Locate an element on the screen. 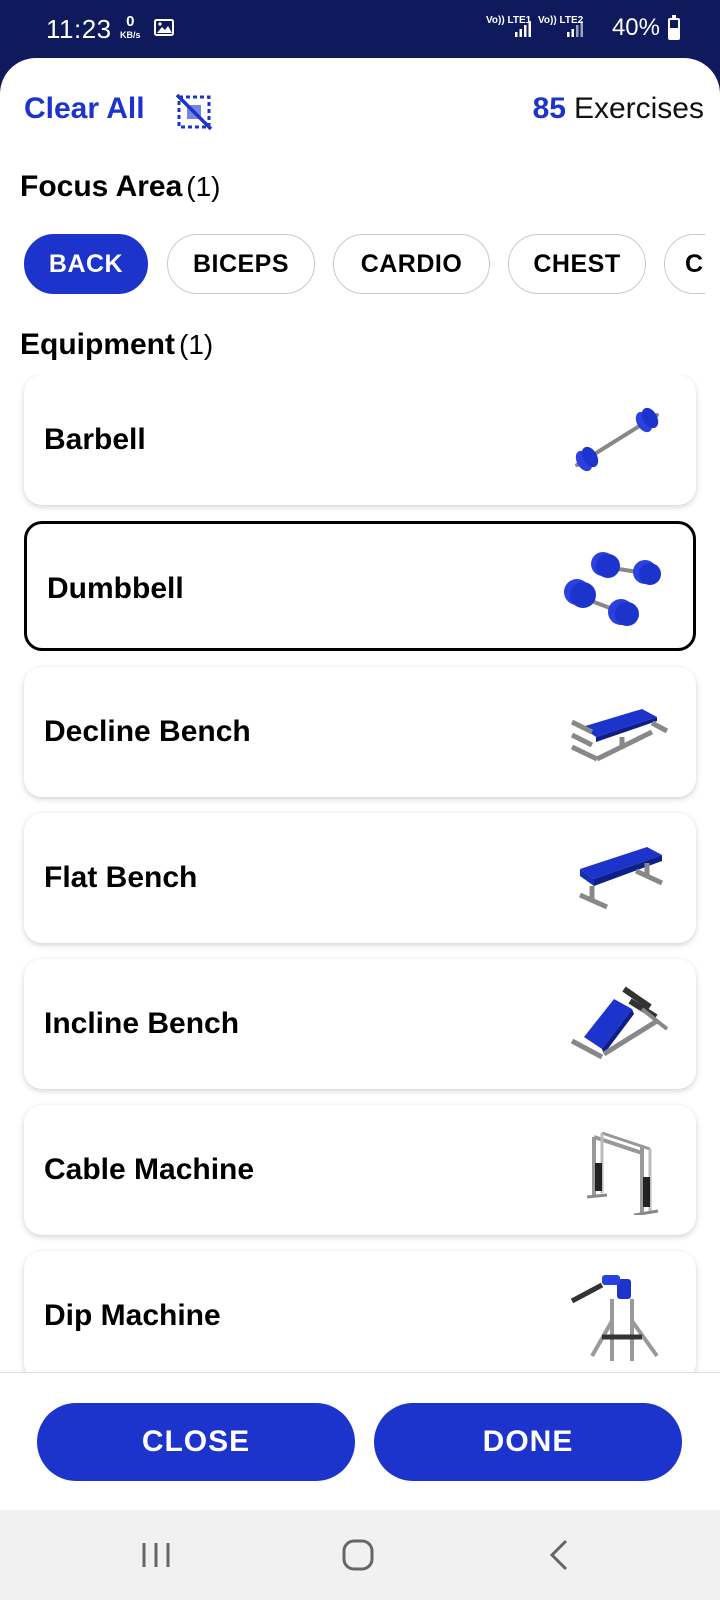  equipment-card-flat-bench: Flat Bench is located at coordinates (360, 878).